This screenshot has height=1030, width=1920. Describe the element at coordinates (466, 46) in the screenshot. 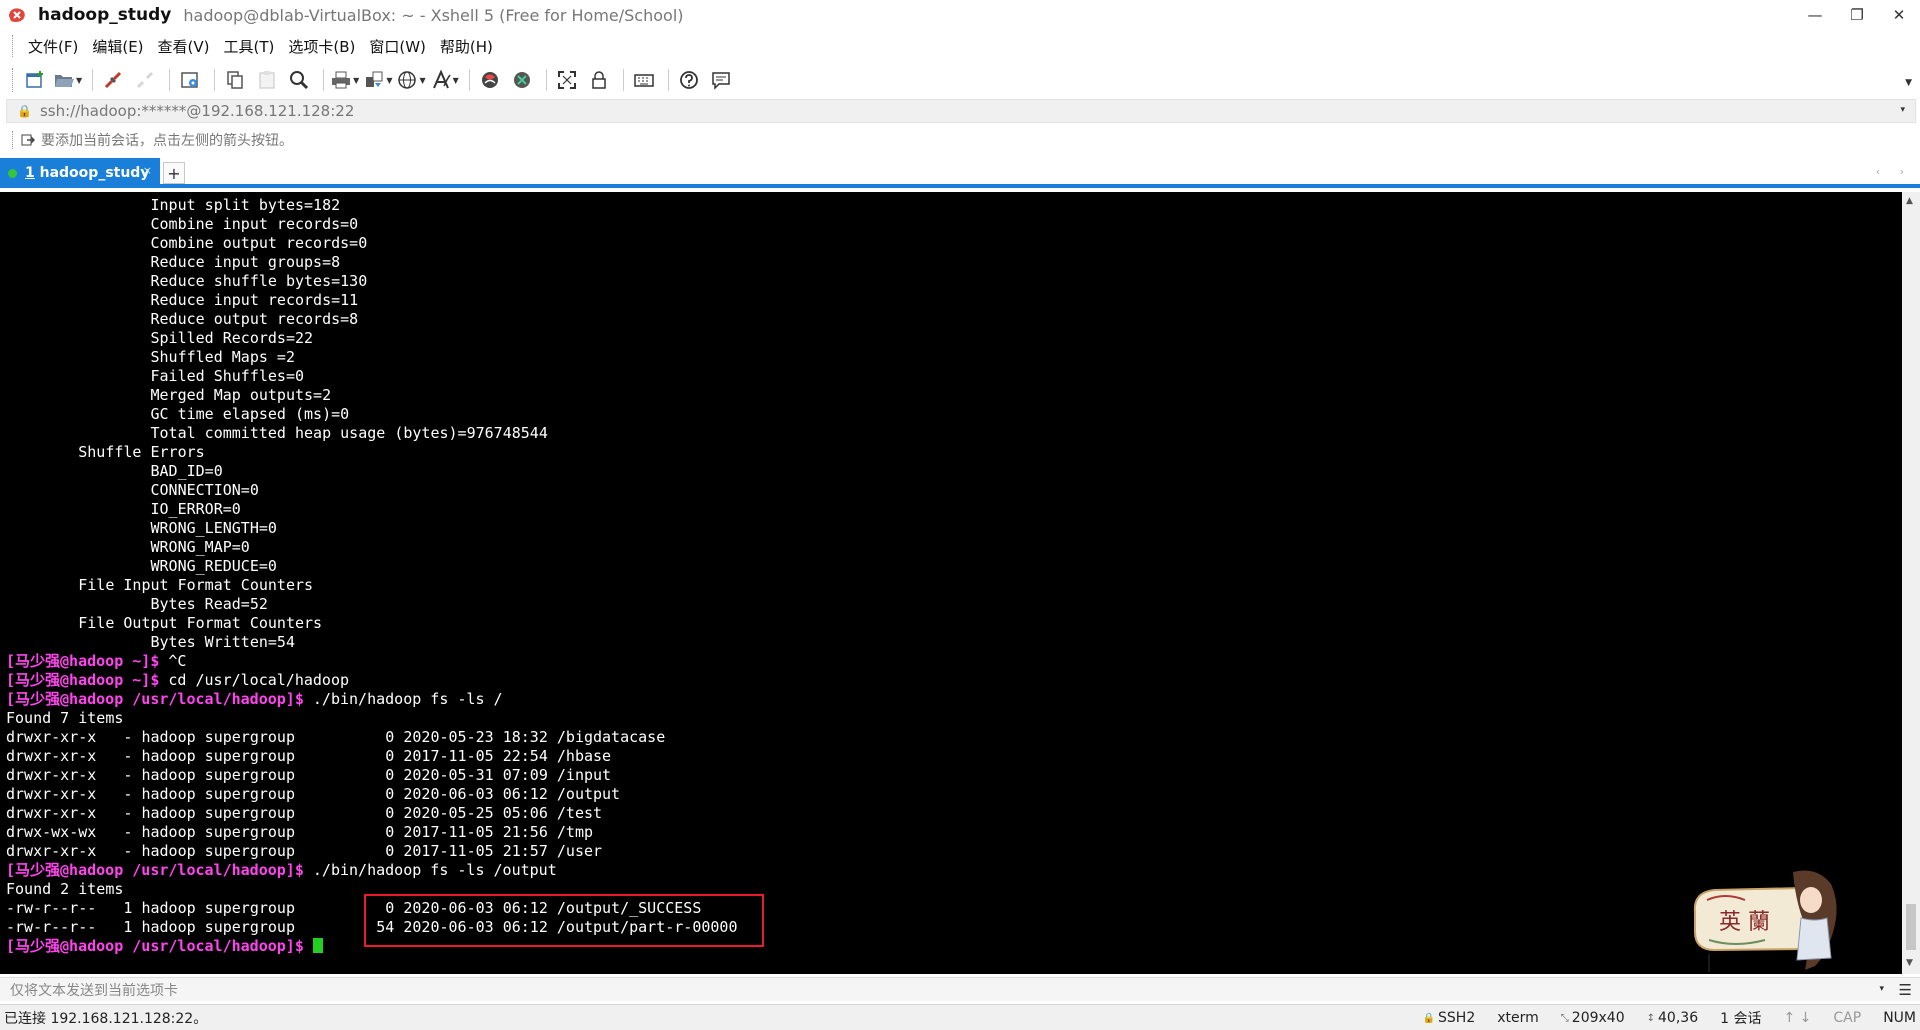

I see `menu-help: 帮助(H)` at that location.